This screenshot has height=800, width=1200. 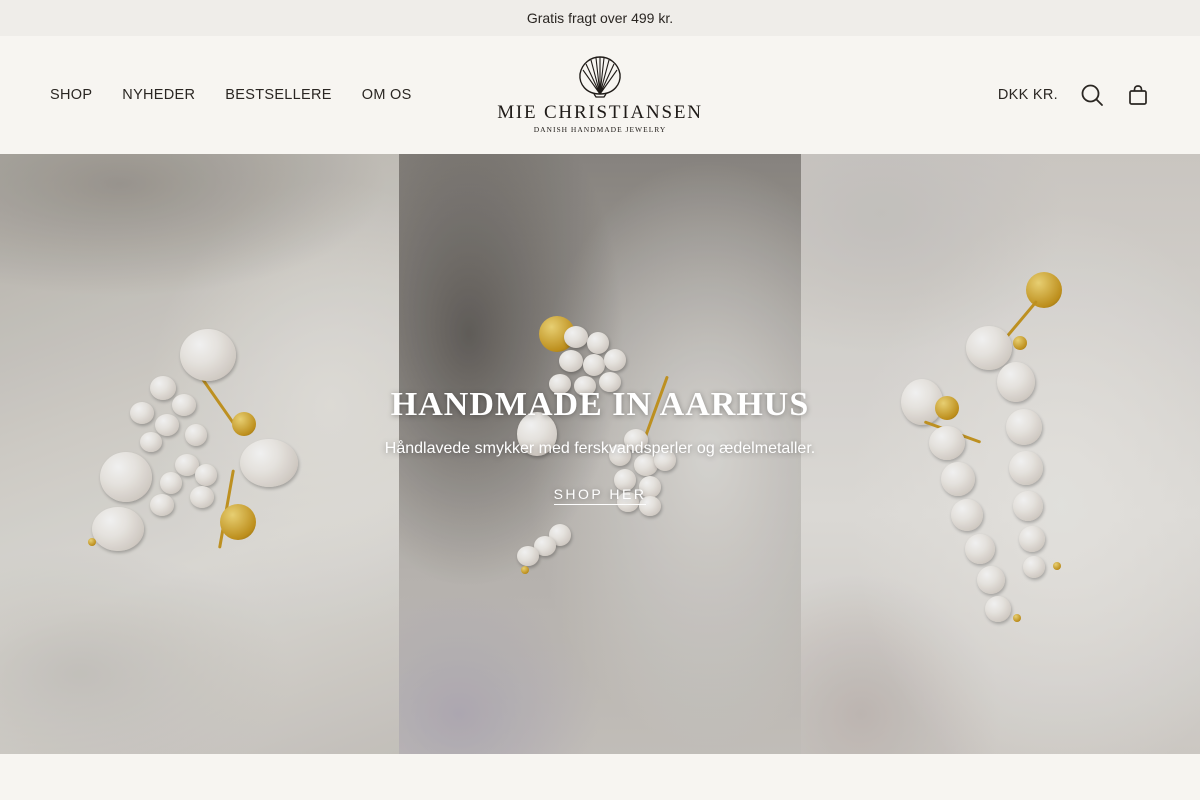 I want to click on page-continuation, so click(x=600, y=777).